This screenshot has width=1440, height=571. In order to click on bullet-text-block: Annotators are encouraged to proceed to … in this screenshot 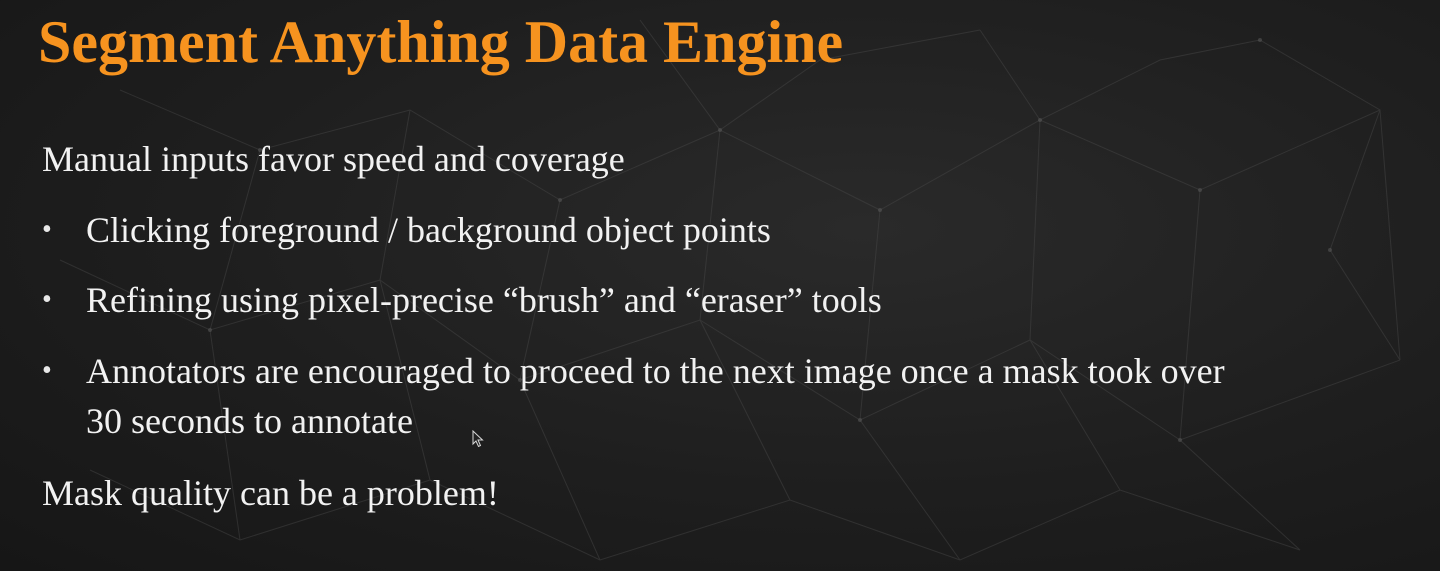, I will do `click(655, 396)`.